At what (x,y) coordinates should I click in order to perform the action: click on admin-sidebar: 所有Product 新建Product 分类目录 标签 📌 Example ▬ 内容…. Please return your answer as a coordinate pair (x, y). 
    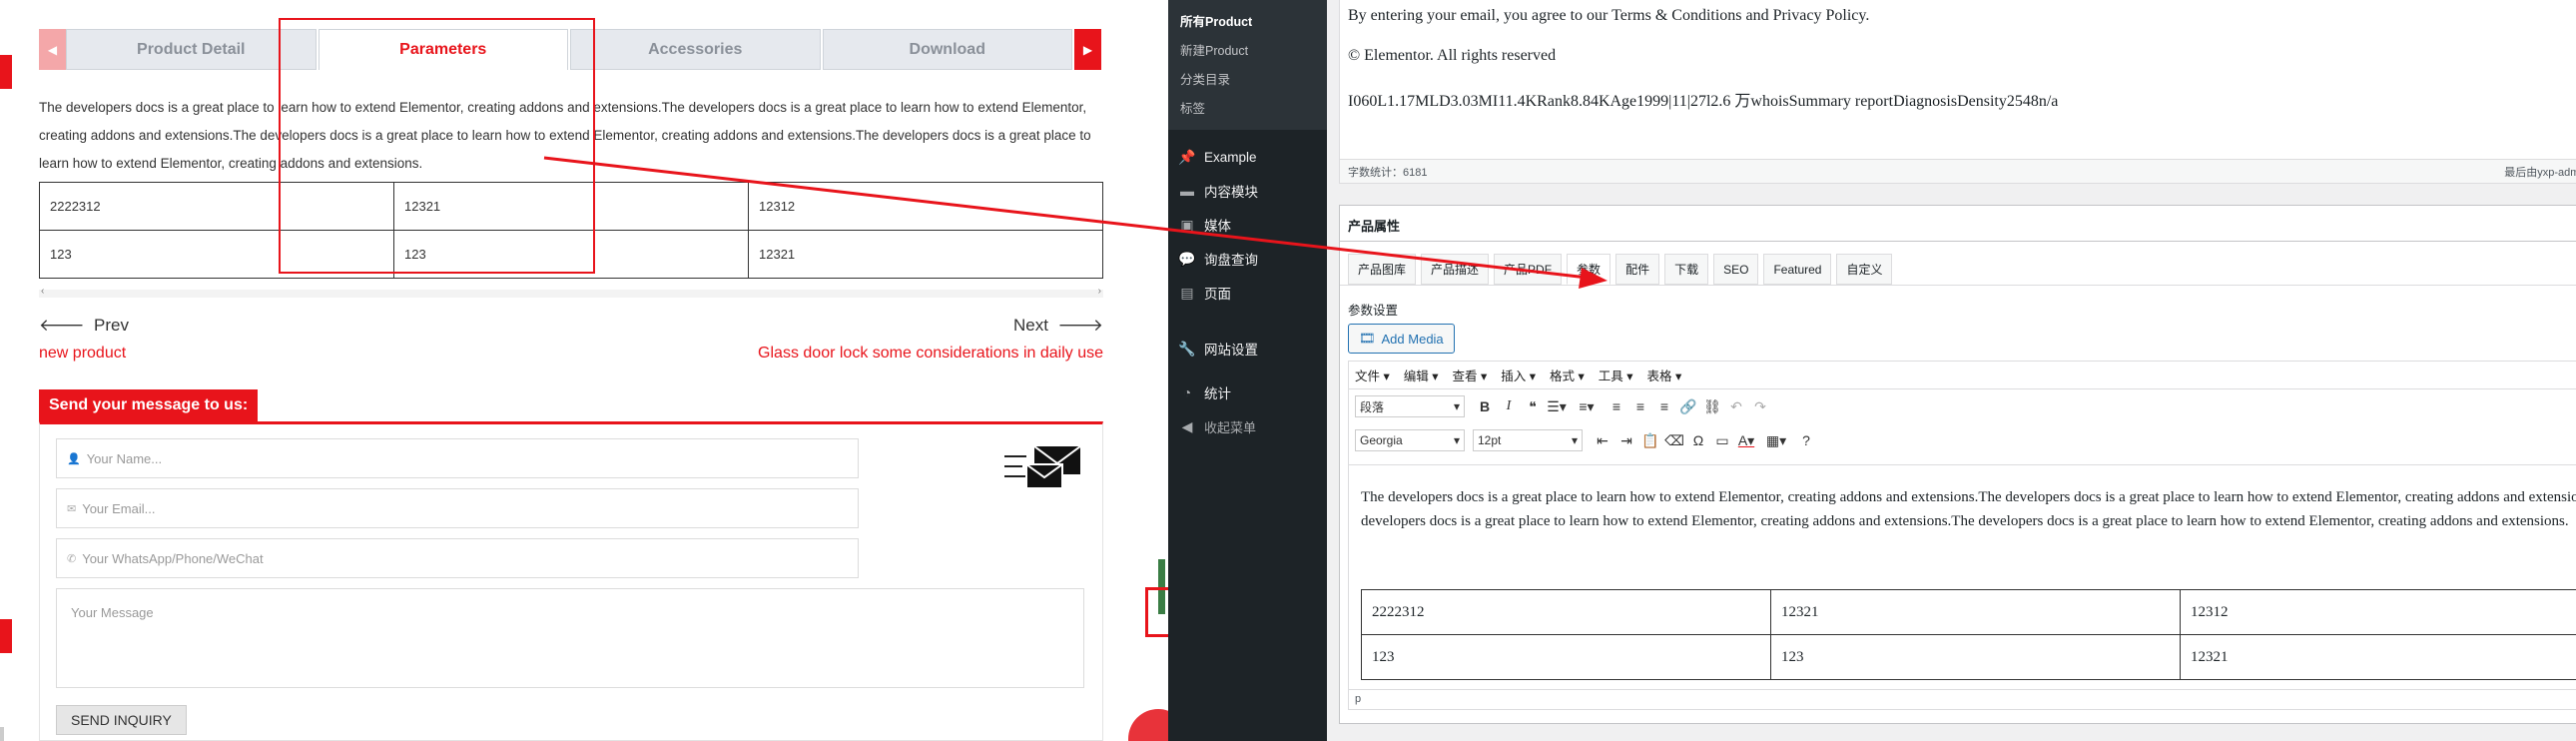
    Looking at the image, I should click on (1247, 370).